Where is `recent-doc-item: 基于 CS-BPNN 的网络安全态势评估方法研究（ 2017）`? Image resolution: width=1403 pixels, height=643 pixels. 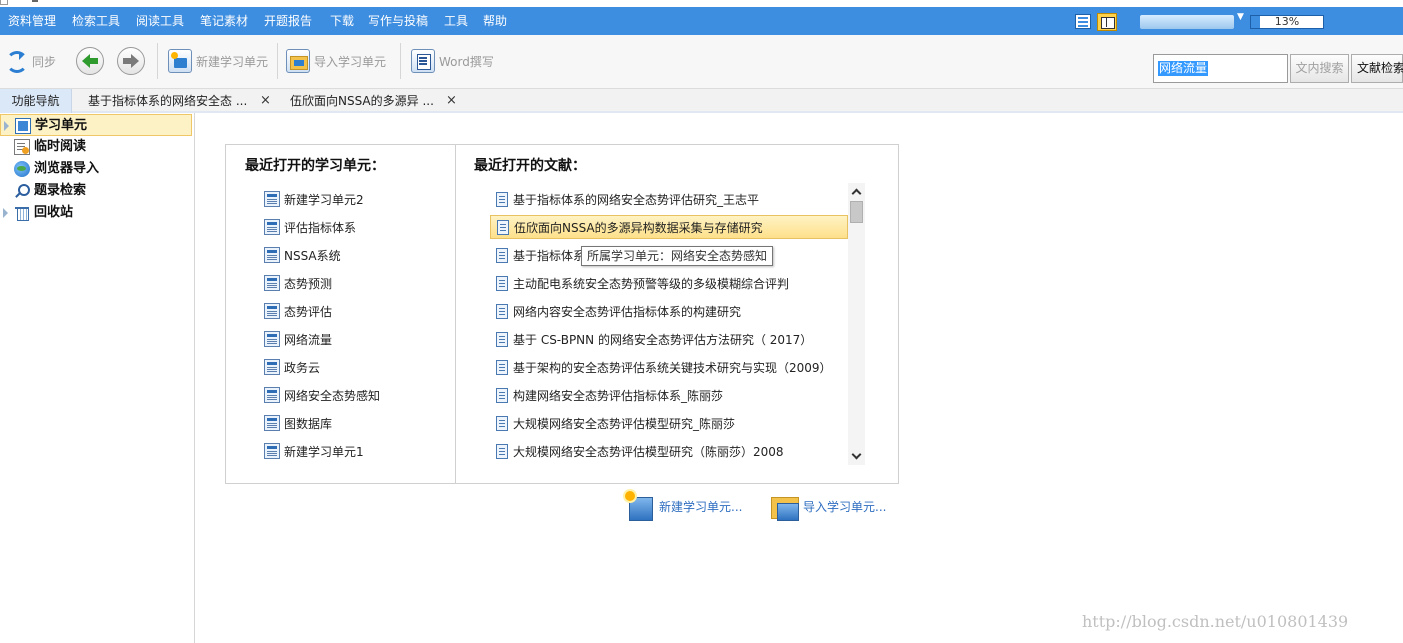 recent-doc-item: 基于 CS-BPNN 的网络安全态势评估方法研究（ 2017） is located at coordinates (669, 339).